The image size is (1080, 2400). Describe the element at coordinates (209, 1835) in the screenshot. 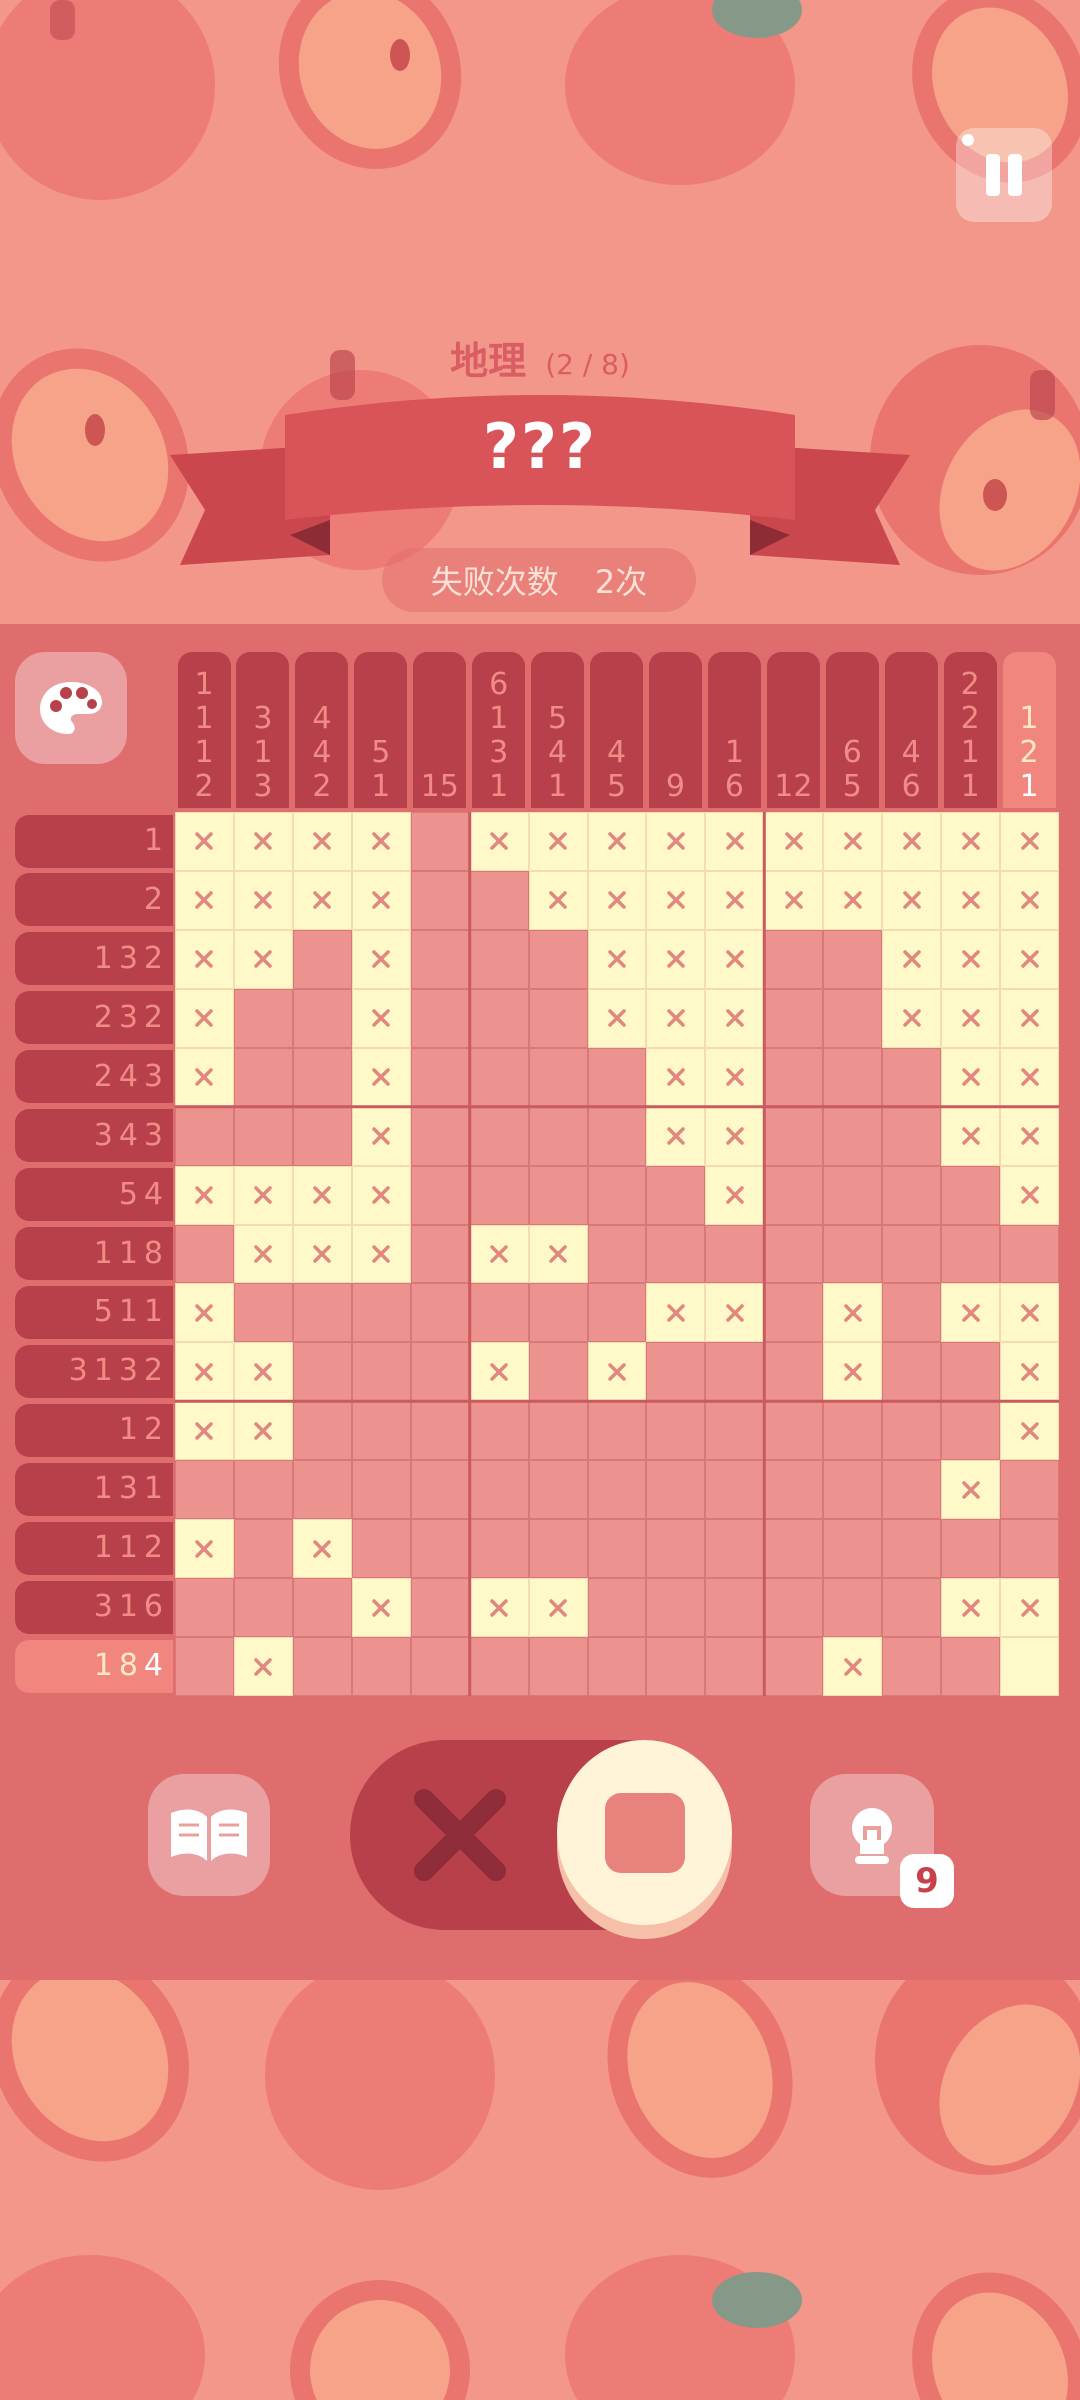

I see `tutorial-book-button` at that location.